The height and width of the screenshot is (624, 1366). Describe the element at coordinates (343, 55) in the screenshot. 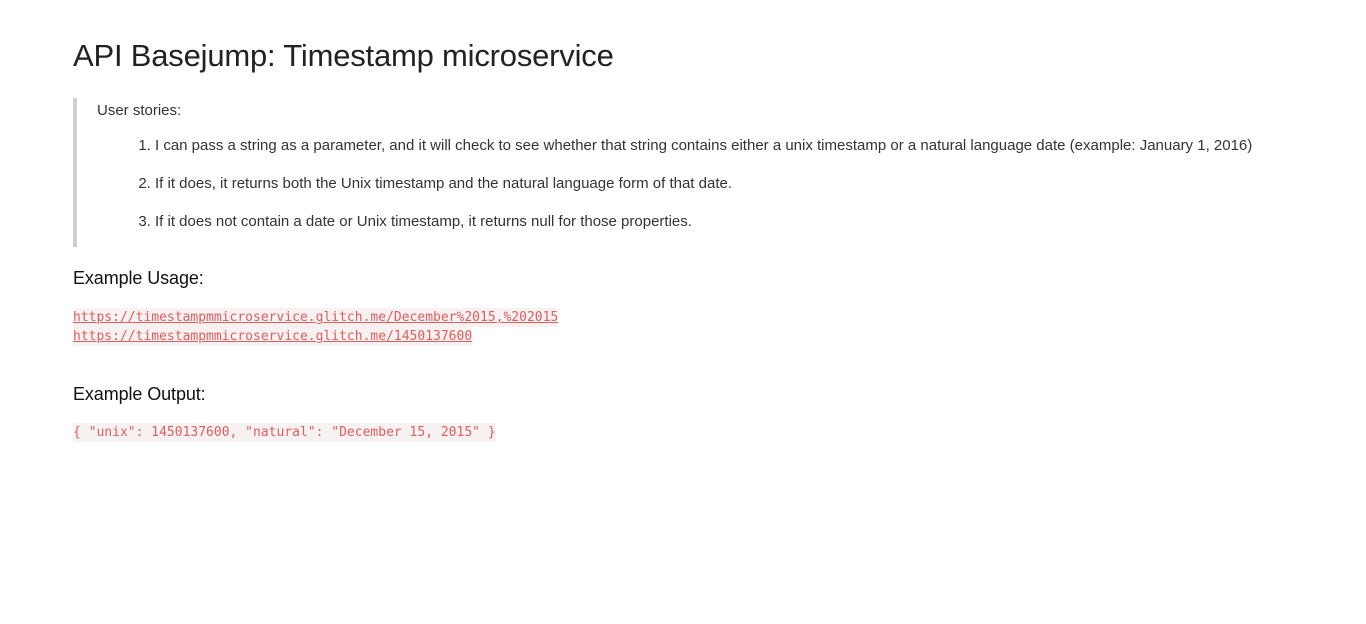

I see `page-title: API Basejump: Timestamp microservice` at that location.